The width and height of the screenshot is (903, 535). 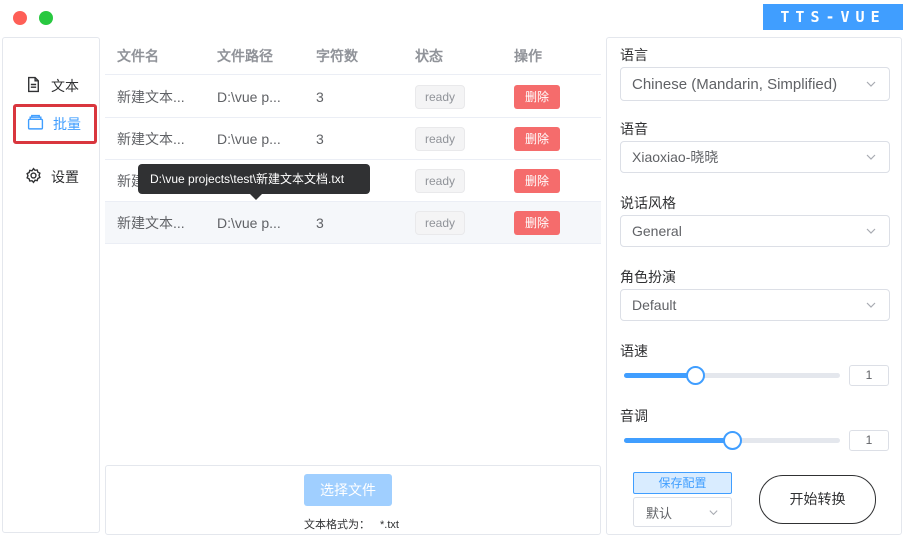 What do you see at coordinates (33, 86) in the screenshot?
I see `document-icon` at bounding box center [33, 86].